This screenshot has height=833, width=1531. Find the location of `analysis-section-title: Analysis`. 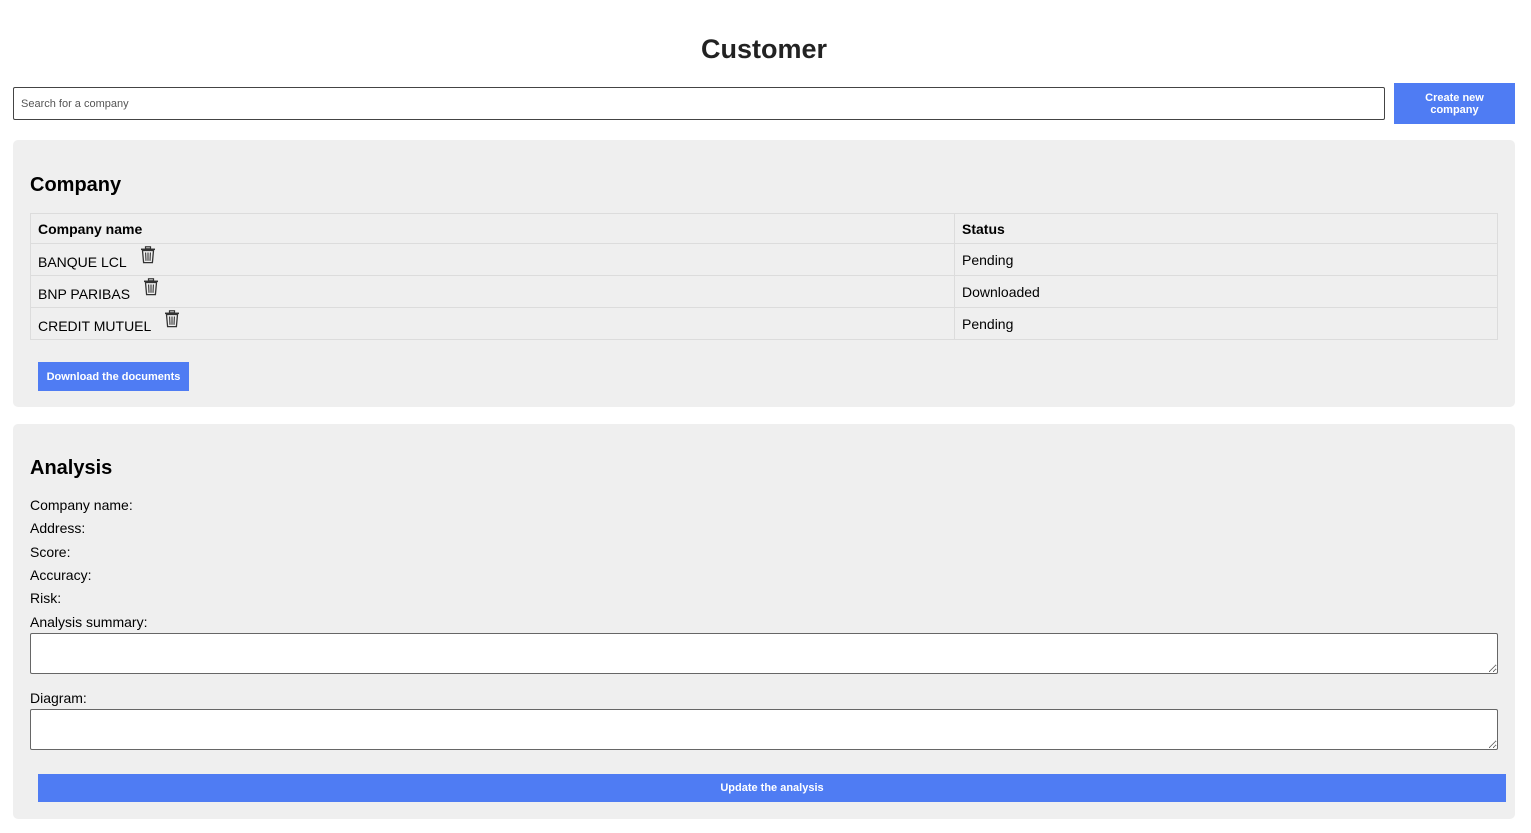

analysis-section-title: Analysis is located at coordinates (71, 468).